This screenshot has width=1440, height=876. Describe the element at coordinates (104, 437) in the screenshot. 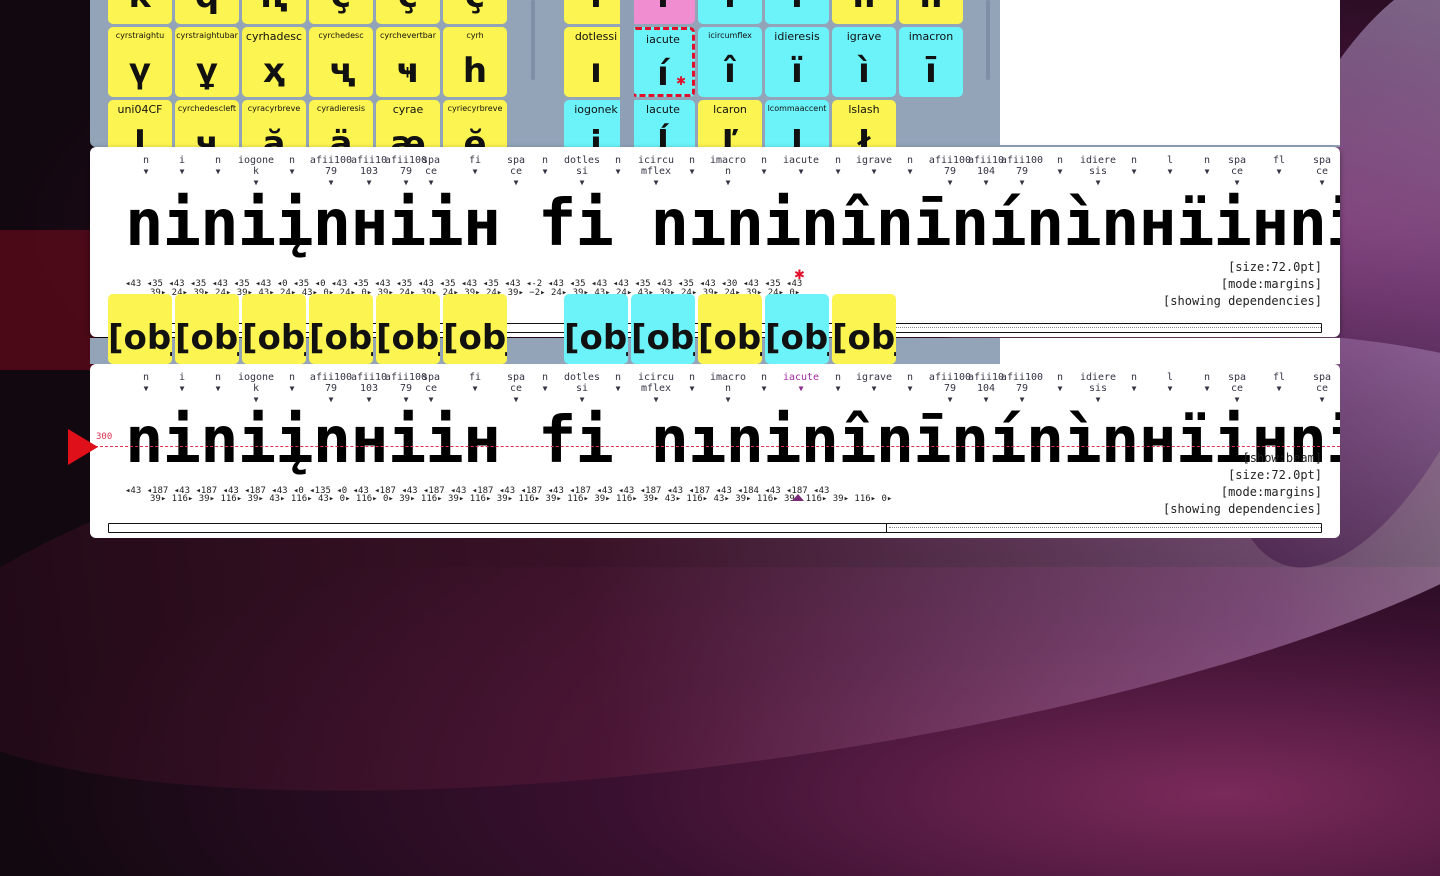

I see `baseline-label: 300` at that location.